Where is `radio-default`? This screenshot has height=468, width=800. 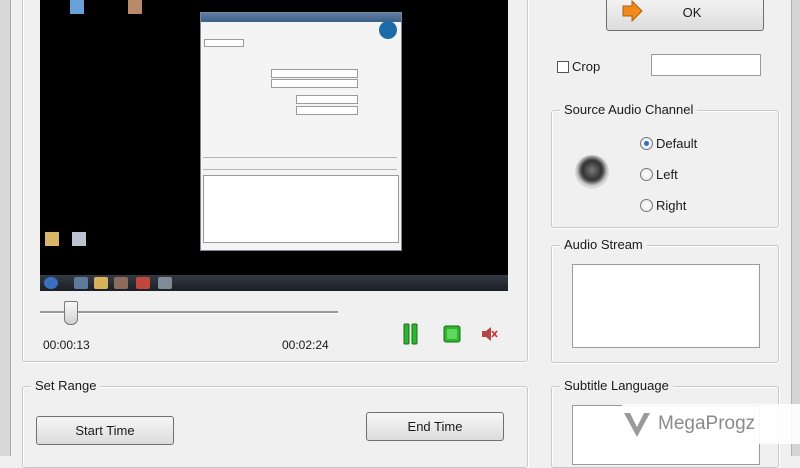
radio-default is located at coordinates (646, 143).